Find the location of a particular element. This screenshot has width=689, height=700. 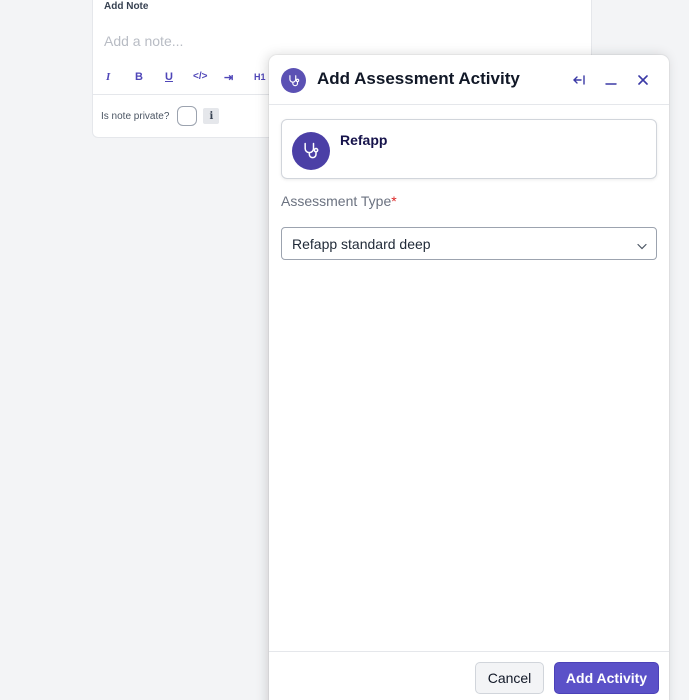

required-marker: * is located at coordinates (394, 201).